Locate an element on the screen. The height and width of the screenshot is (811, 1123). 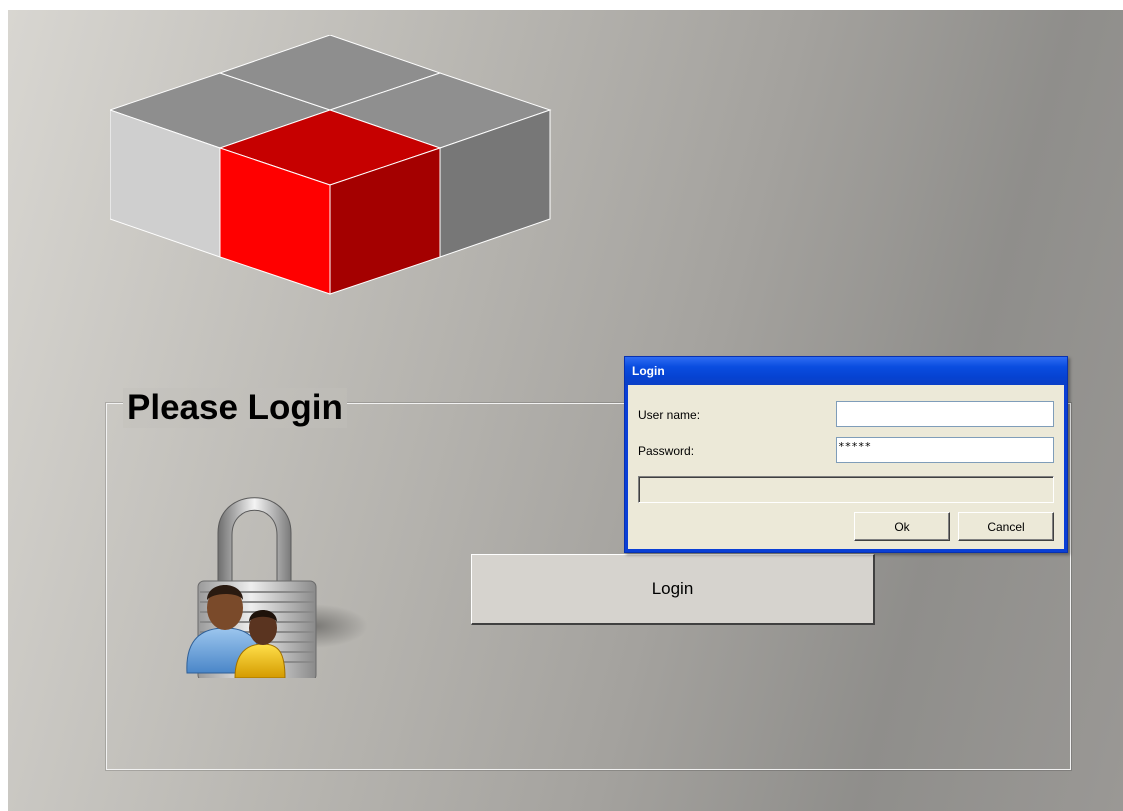
dialog-body: User name: Password: ***** Ok Cancel is located at coordinates (846, 467).